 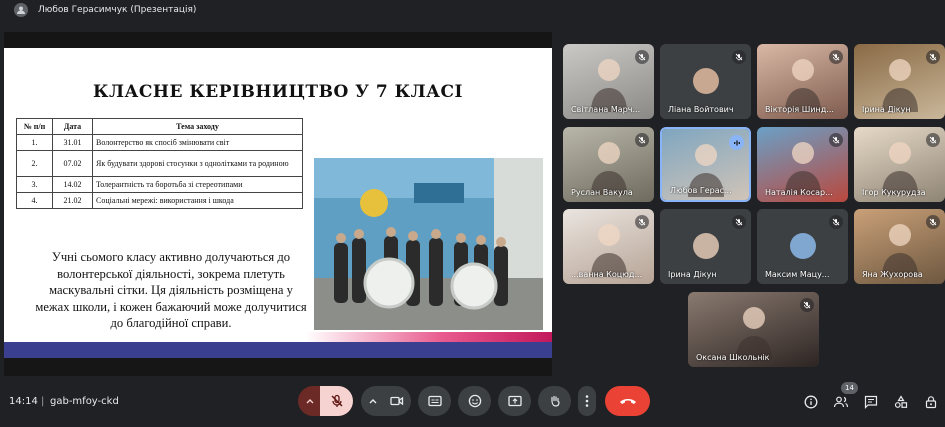 What do you see at coordinates (34, 184) in the screenshot?
I see `table-cell: 3.` at bounding box center [34, 184].